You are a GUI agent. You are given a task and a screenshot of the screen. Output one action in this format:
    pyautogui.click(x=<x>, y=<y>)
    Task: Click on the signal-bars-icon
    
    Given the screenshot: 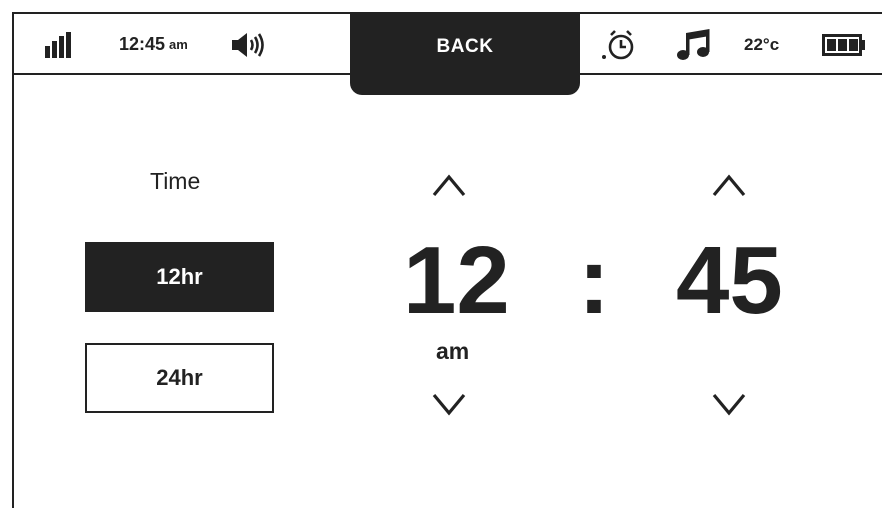 What is the action you would take?
    pyautogui.click(x=59, y=44)
    